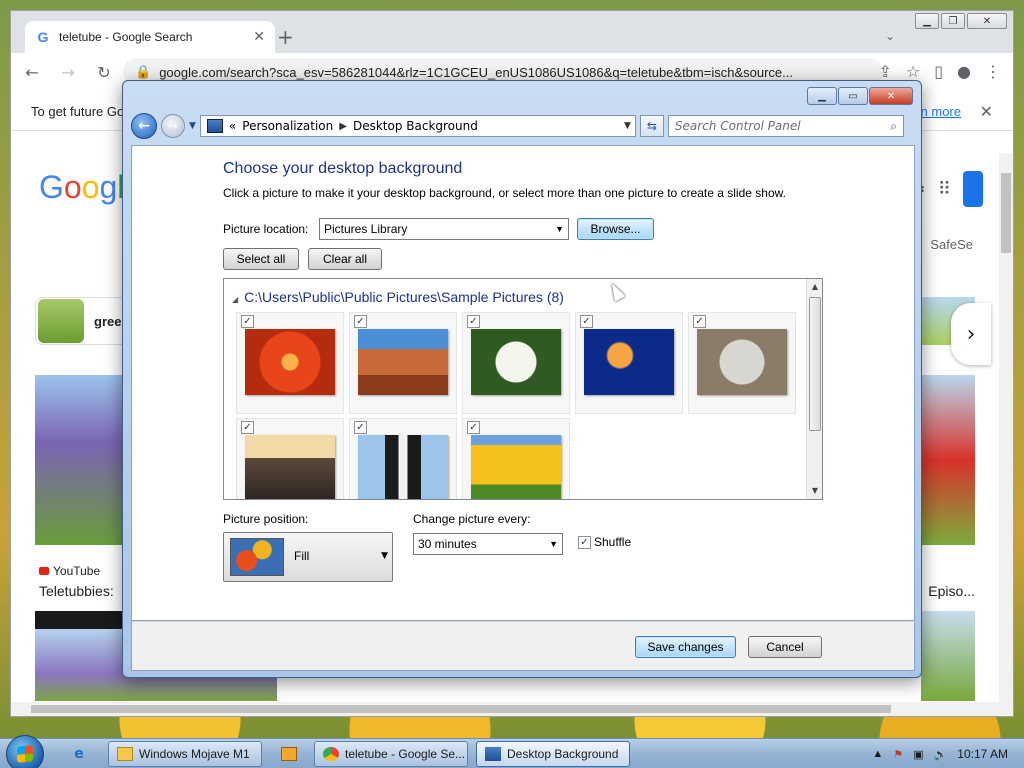 This screenshot has height=768, width=1024. Describe the element at coordinates (192, 126) in the screenshot. I see `recent-pages-dropdown-icon: ▼` at that location.